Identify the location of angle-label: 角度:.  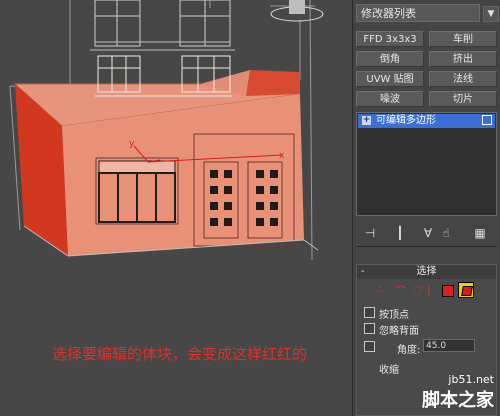
(409, 350).